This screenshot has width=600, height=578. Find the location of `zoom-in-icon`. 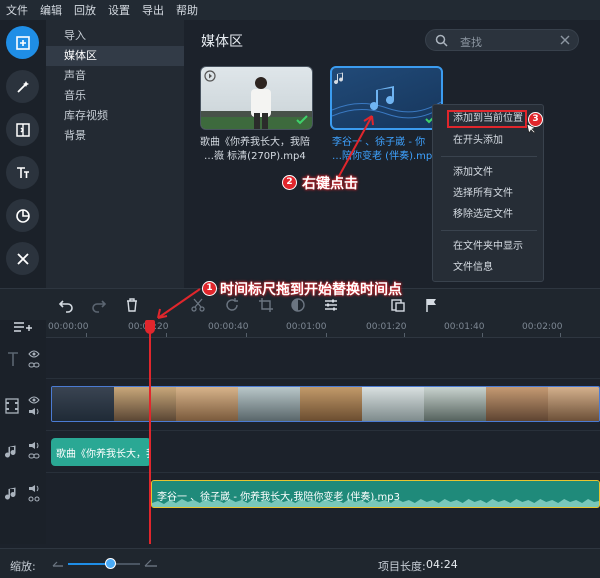

zoom-in-icon is located at coordinates (151, 563).